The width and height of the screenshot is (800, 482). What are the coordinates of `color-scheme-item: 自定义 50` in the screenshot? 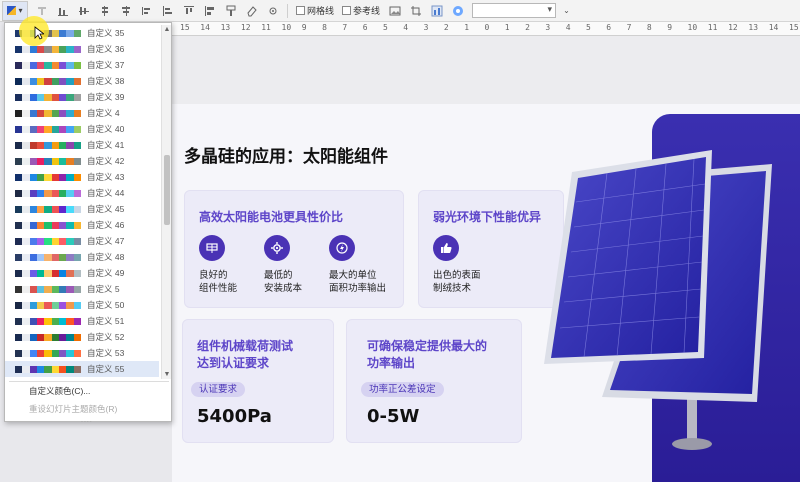 It's located at (82, 305).